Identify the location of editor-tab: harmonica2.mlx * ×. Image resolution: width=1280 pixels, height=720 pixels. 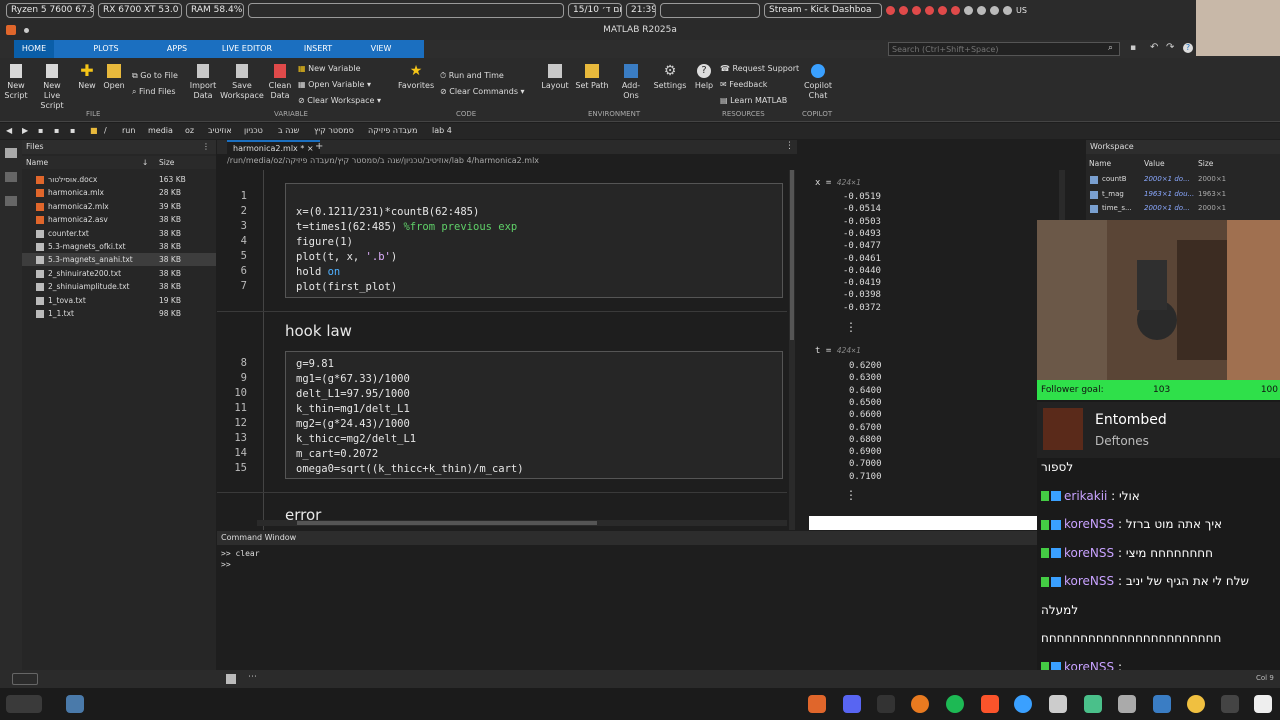
(273, 147).